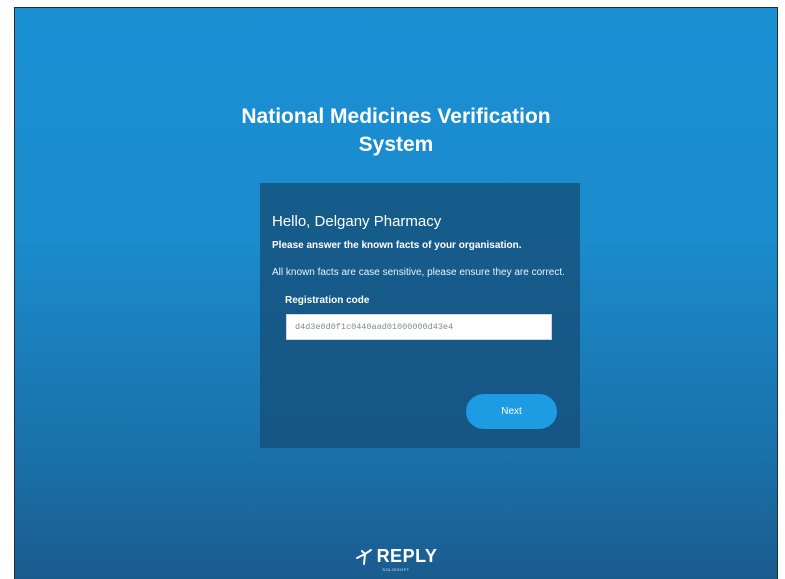 The height and width of the screenshot is (579, 785). What do you see at coordinates (396, 569) in the screenshot?
I see `brand-subtitle: SOLIDSOFT` at bounding box center [396, 569].